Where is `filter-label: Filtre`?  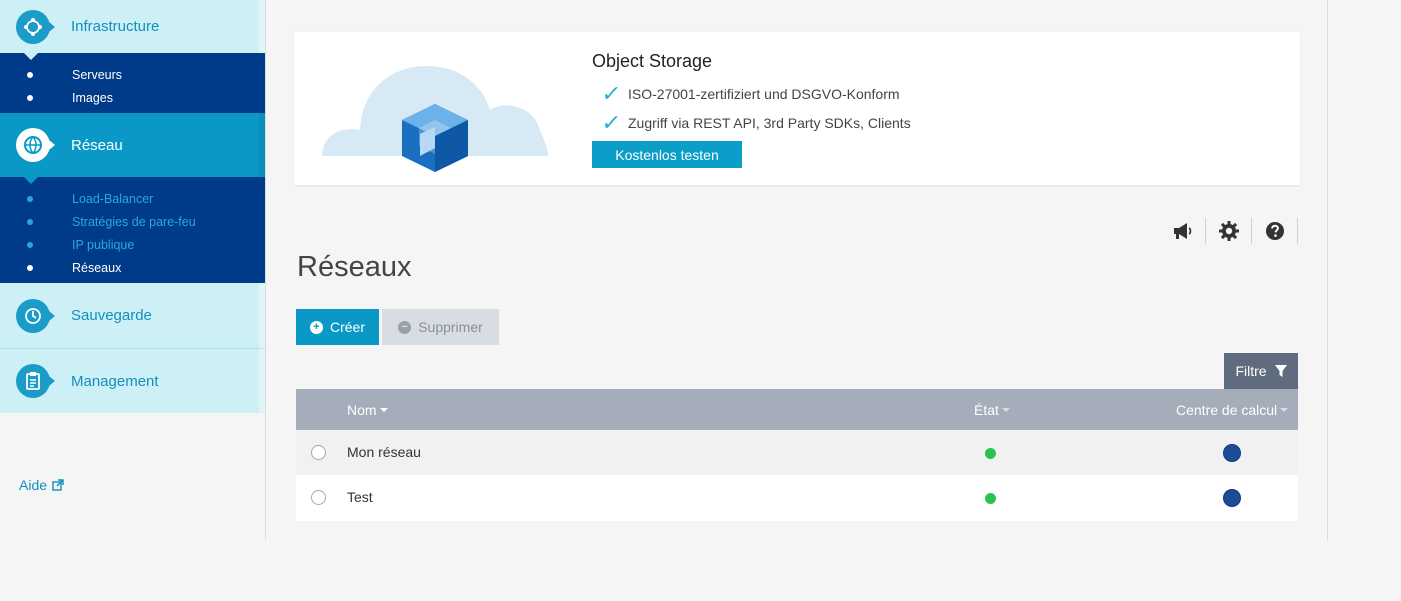 filter-label: Filtre is located at coordinates (1251, 371).